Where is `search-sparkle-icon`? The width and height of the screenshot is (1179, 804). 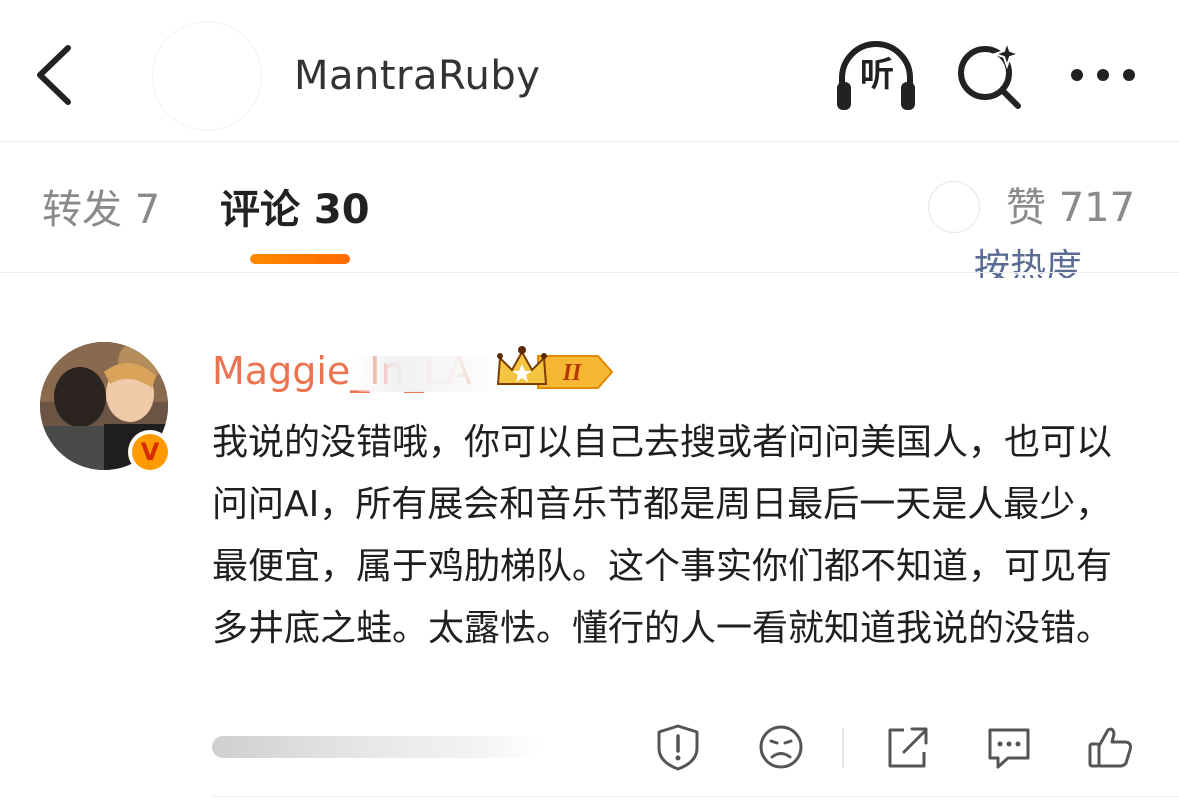 search-sparkle-icon is located at coordinates (990, 73).